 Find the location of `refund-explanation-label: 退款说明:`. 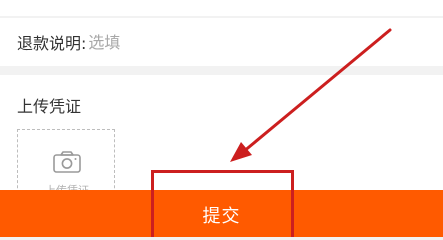

refund-explanation-label: 退款说明: is located at coordinates (52, 43).